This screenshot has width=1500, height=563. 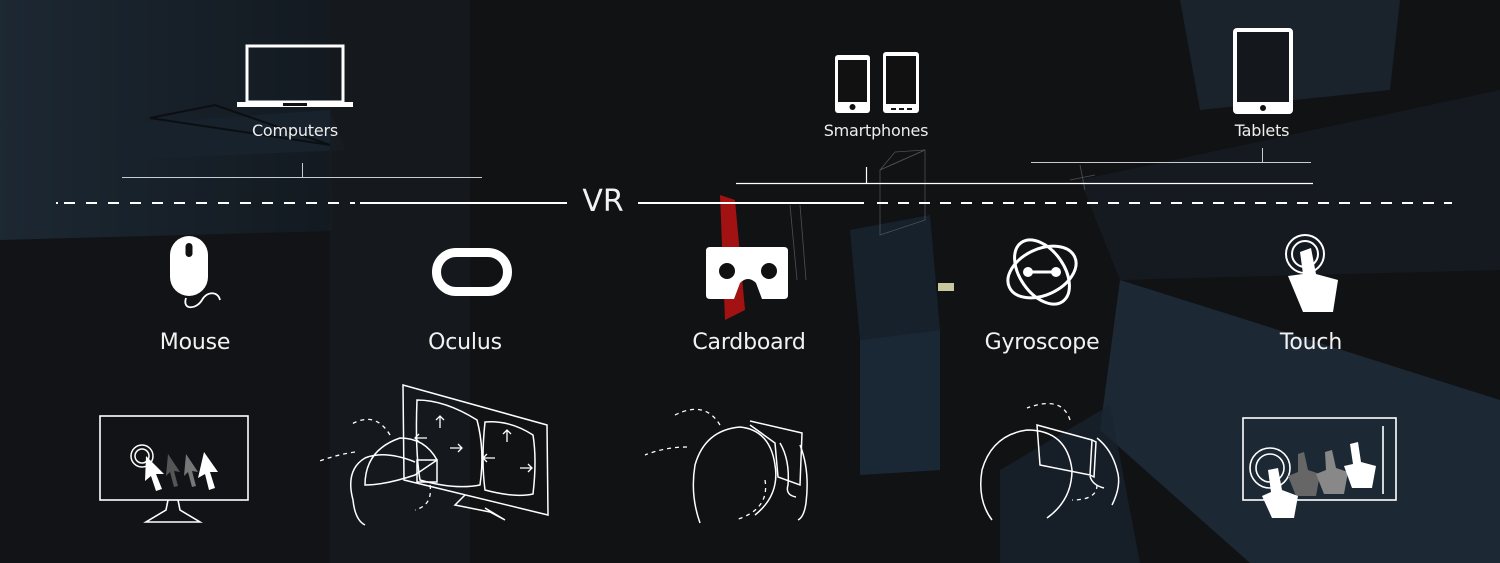 What do you see at coordinates (747, 273) in the screenshot?
I see `cardboard-icon` at bounding box center [747, 273].